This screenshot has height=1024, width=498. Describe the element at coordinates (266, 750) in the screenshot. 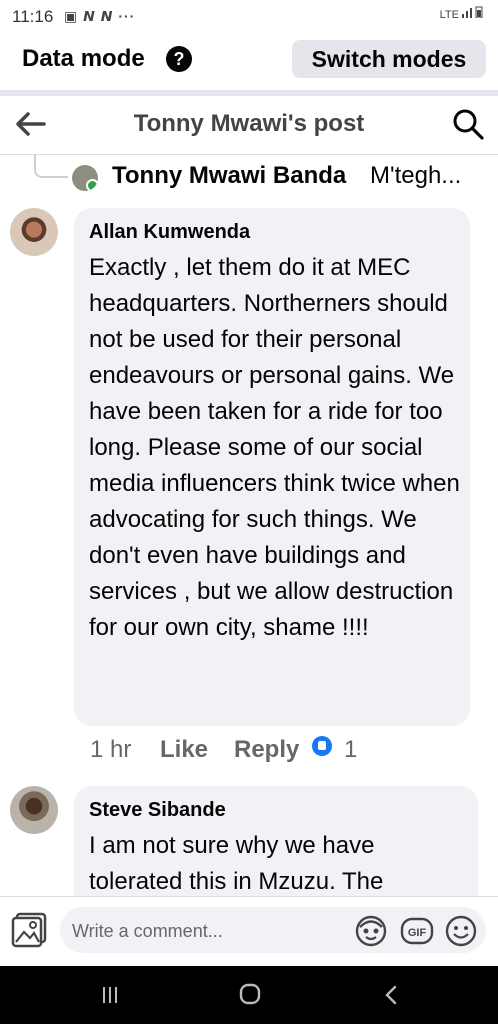

I see `reply-button: Reply` at that location.